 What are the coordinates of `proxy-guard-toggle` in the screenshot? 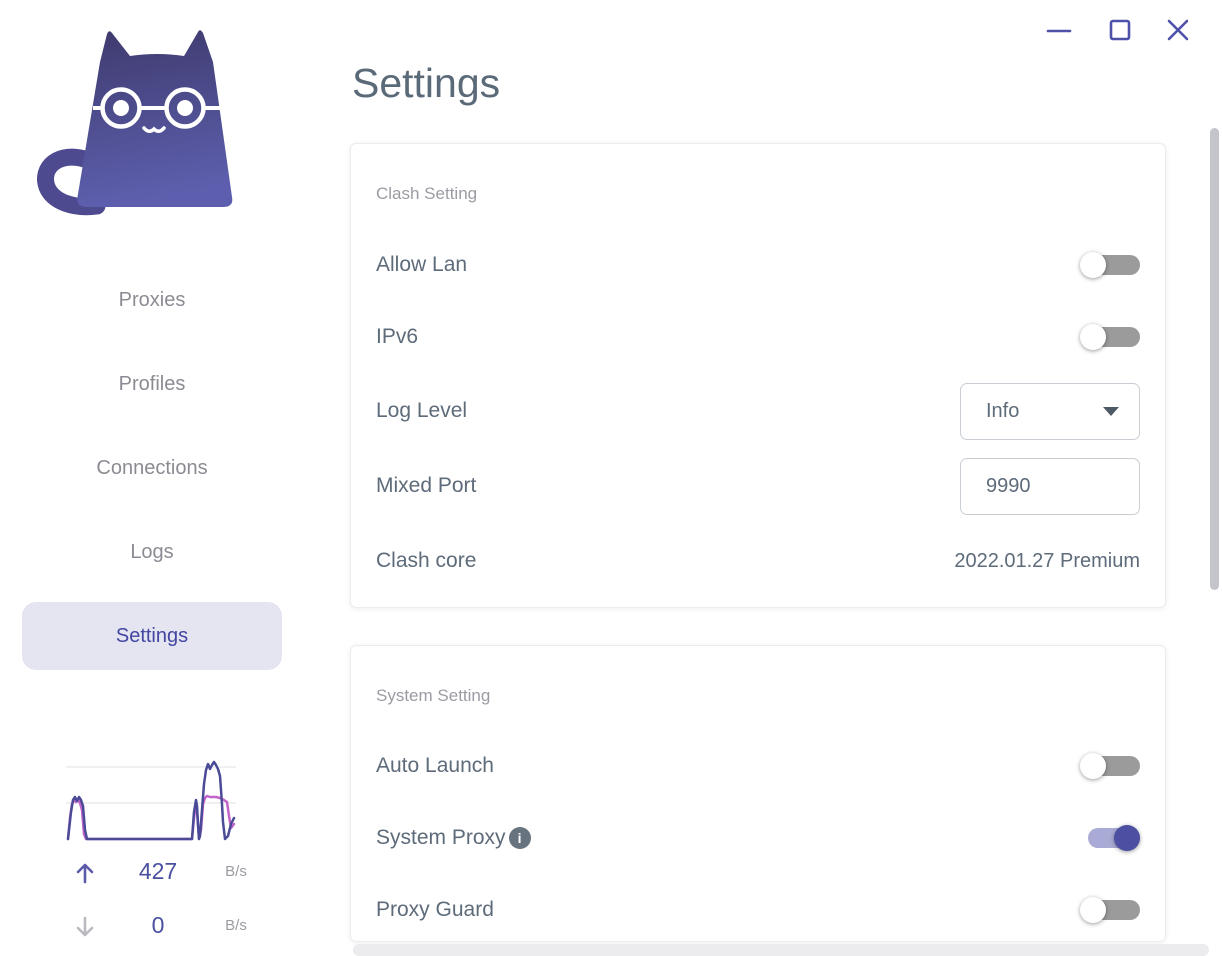 It's located at (1110, 910).